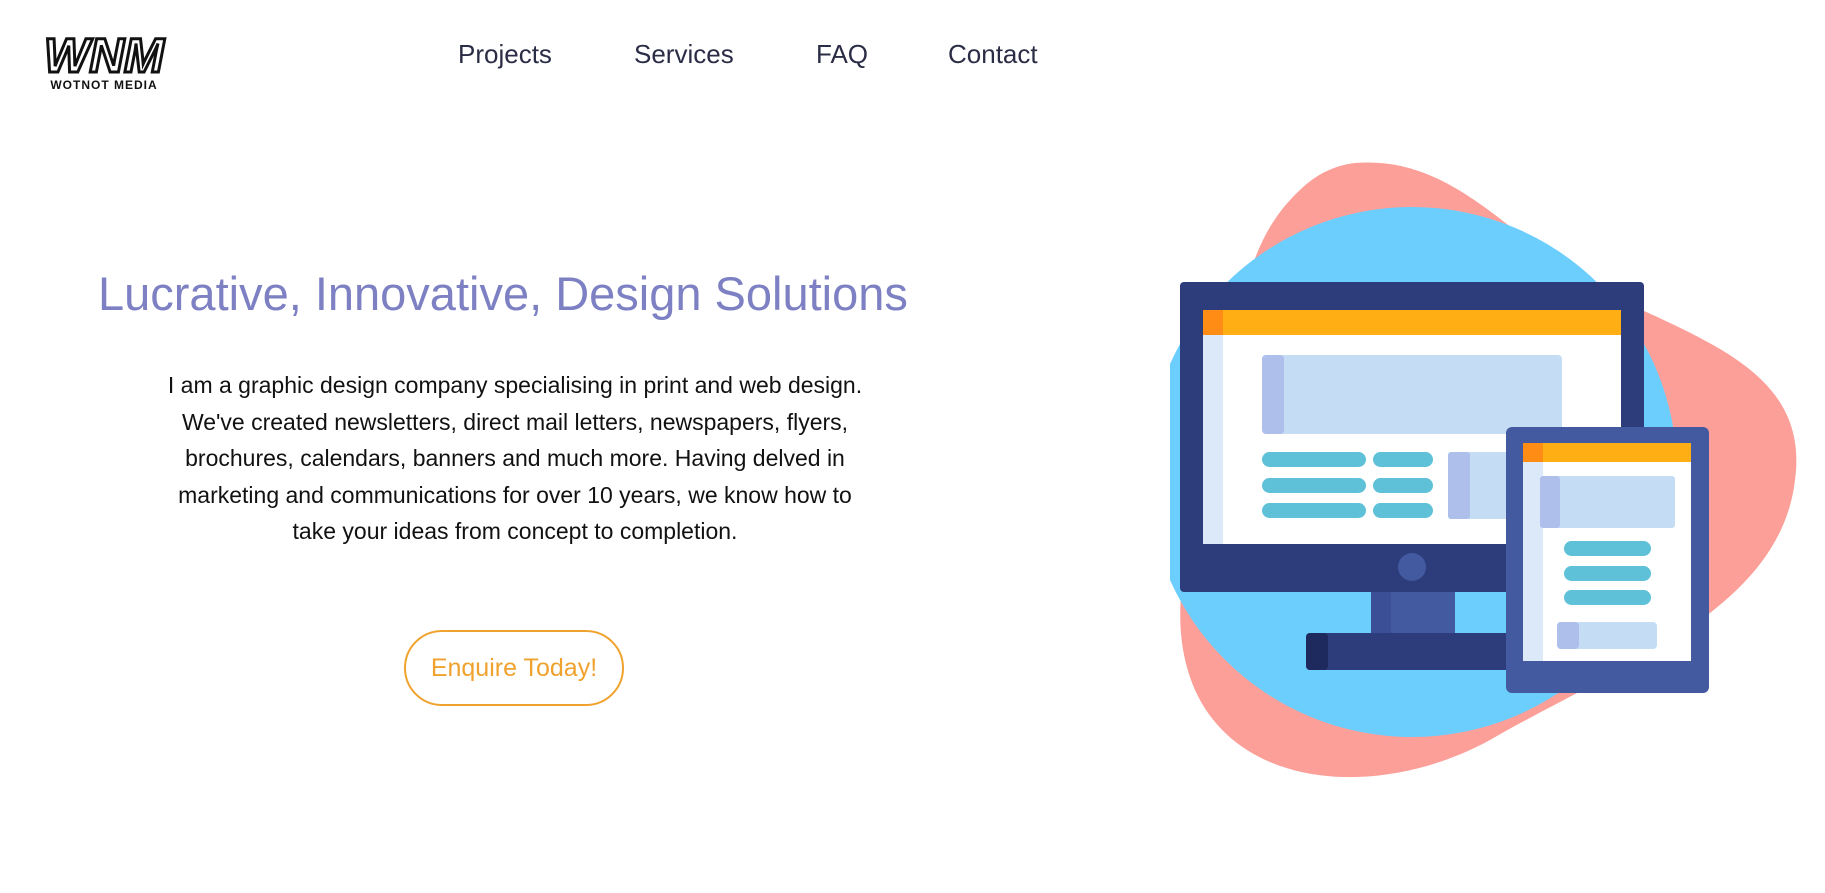  I want to click on nav-faq: FAQ, so click(842, 54).